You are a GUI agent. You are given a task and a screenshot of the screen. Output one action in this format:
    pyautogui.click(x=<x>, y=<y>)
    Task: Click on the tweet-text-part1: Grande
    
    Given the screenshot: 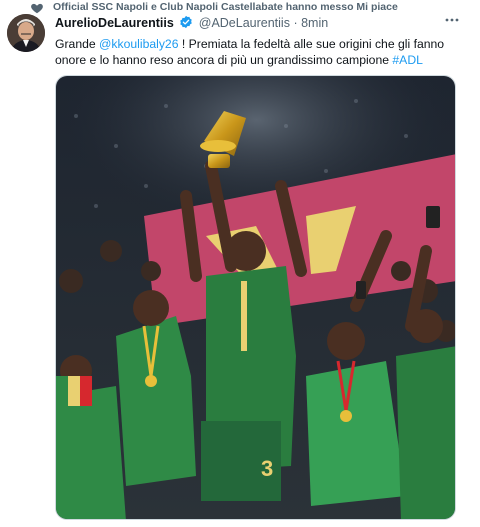 What is the action you would take?
    pyautogui.click(x=77, y=44)
    